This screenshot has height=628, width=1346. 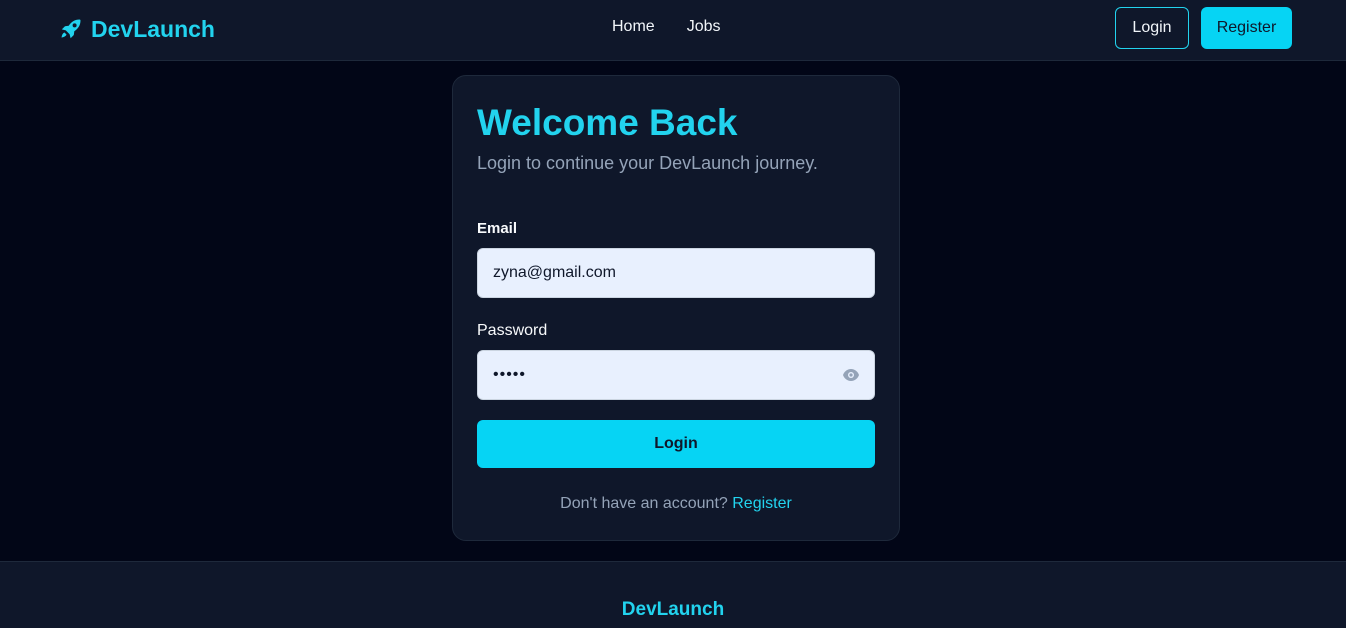 I want to click on rocket-icon, so click(x=71, y=29).